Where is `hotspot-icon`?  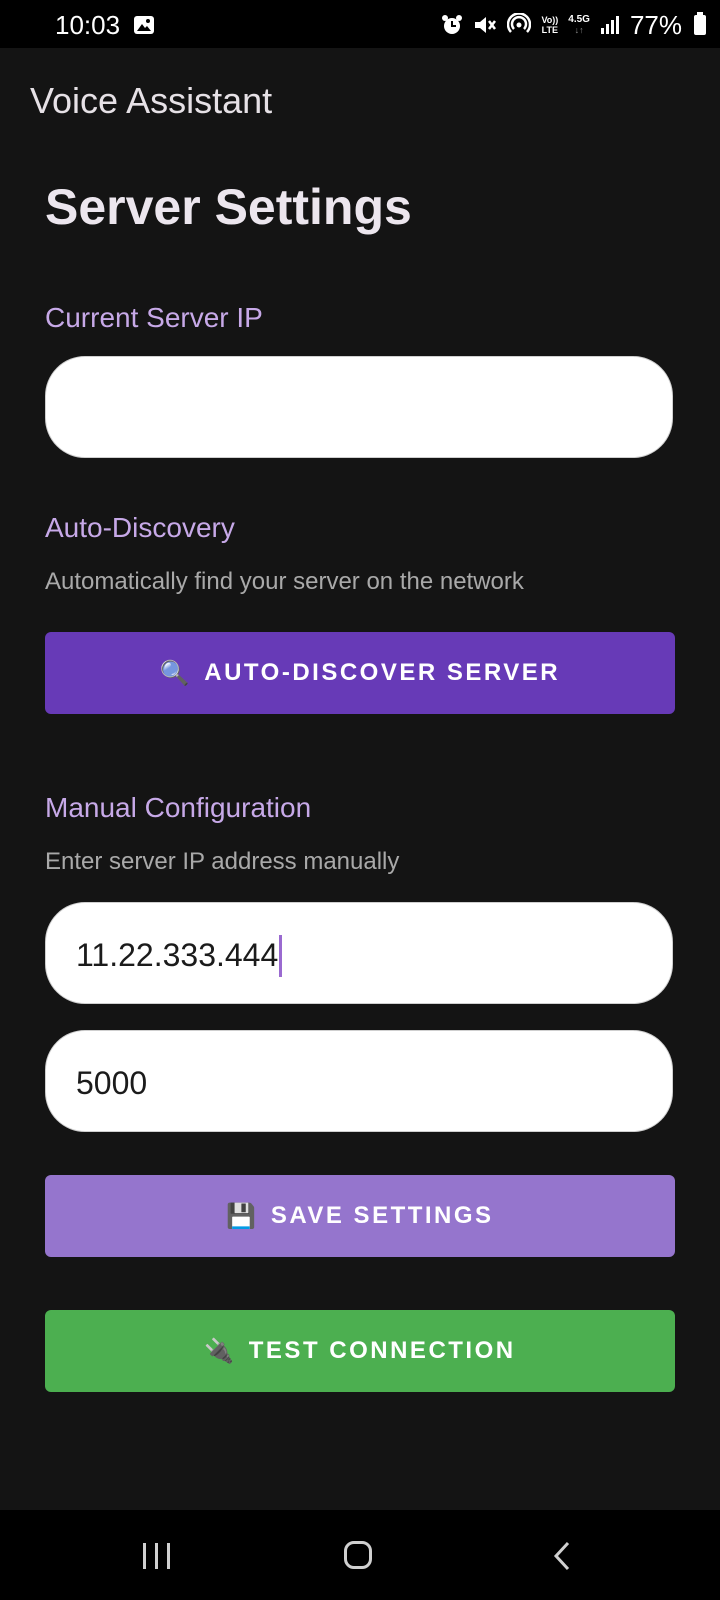
hotspot-icon is located at coordinates (519, 23).